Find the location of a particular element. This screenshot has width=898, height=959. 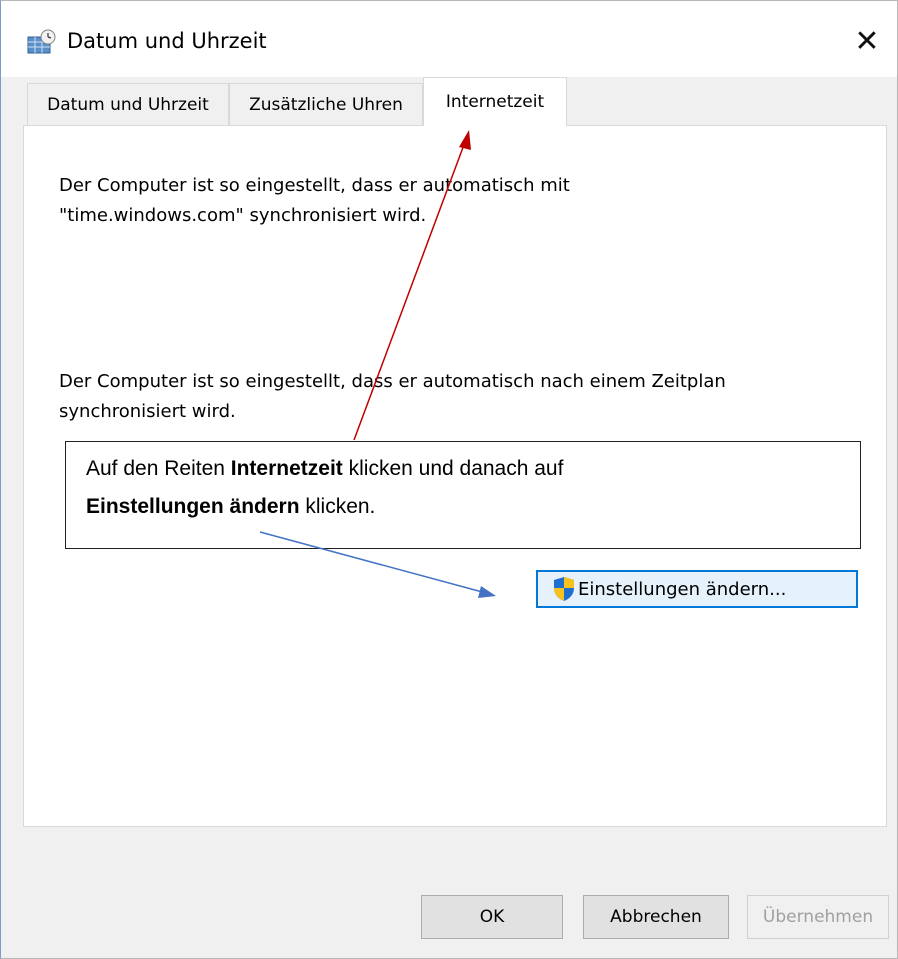

close-icon: ✕ is located at coordinates (867, 41).